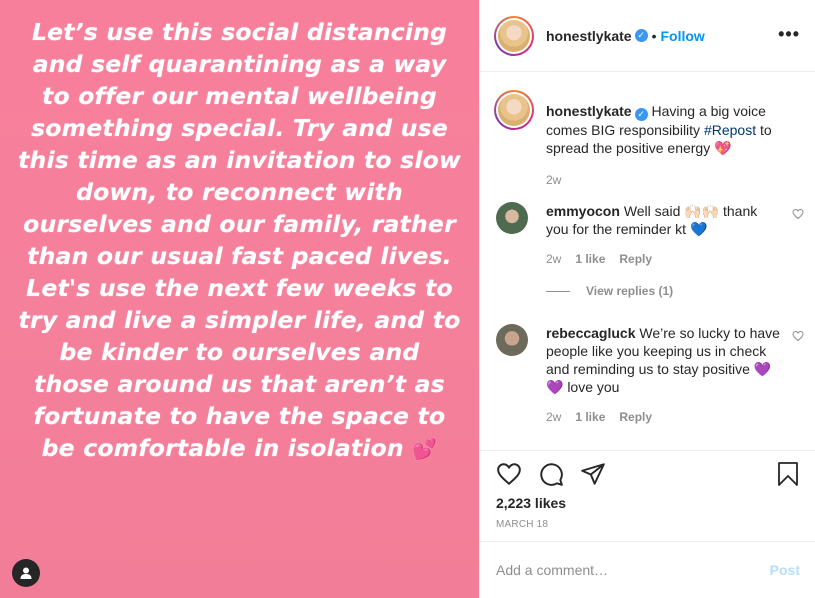  Describe the element at coordinates (522, 524) in the screenshot. I see `post-date: MARCH 18` at that location.